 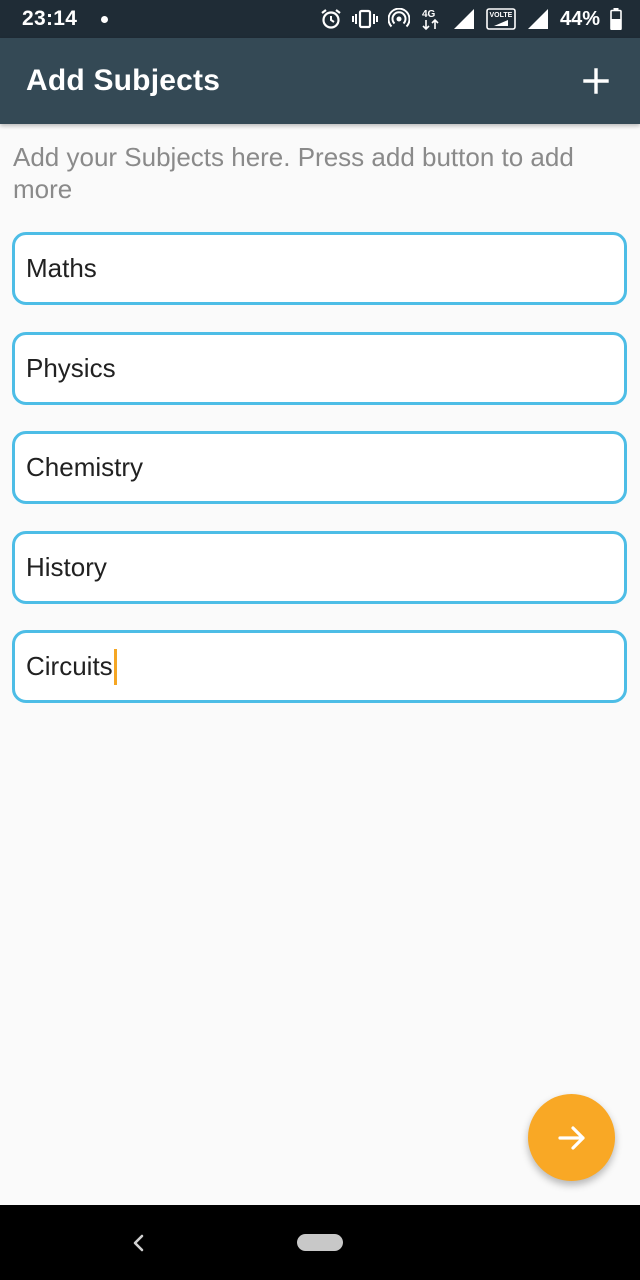 I want to click on alarm-icon, so click(x=331, y=19).